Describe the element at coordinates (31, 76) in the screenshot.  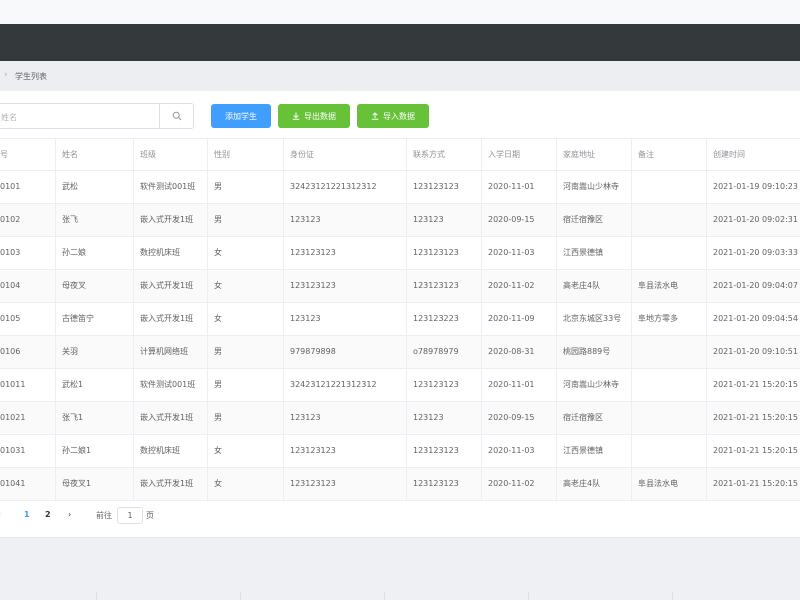
I see `breadcrumb-current: 学生列表` at that location.